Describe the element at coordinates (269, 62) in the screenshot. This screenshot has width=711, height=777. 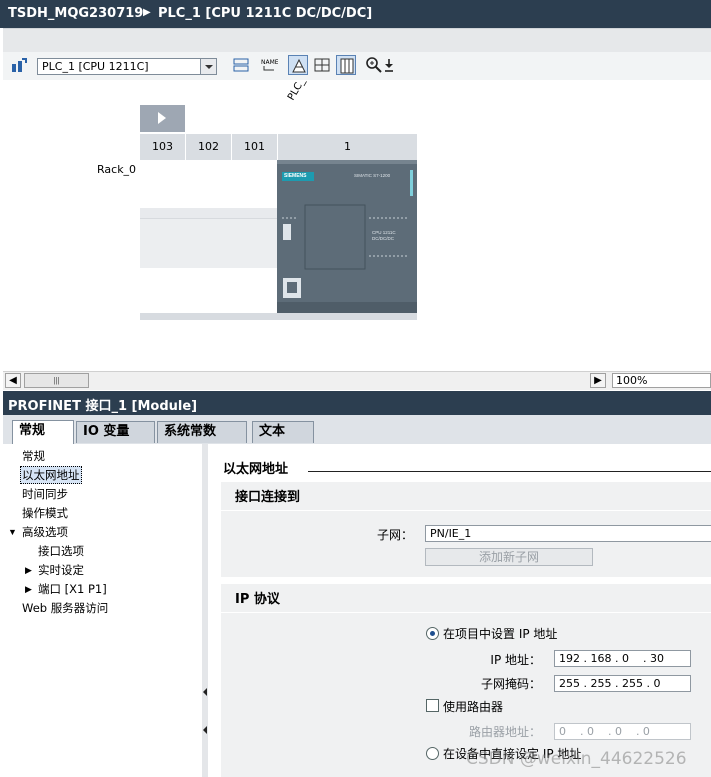
I see `svg-text: NAME` at that location.